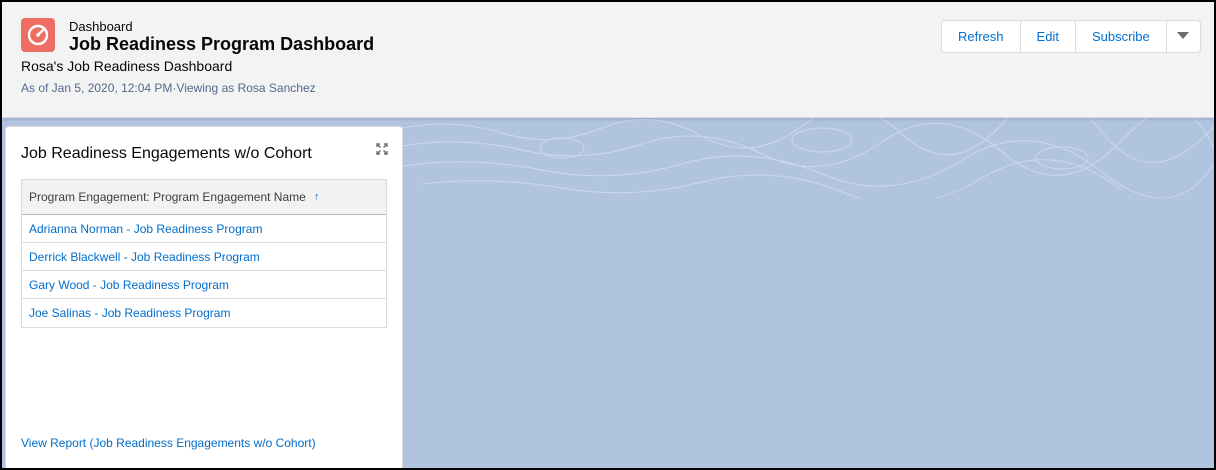 This screenshot has height=470, width=1216. I want to click on record-link: Joe Salinas - Job Readiness Program, so click(129, 313).